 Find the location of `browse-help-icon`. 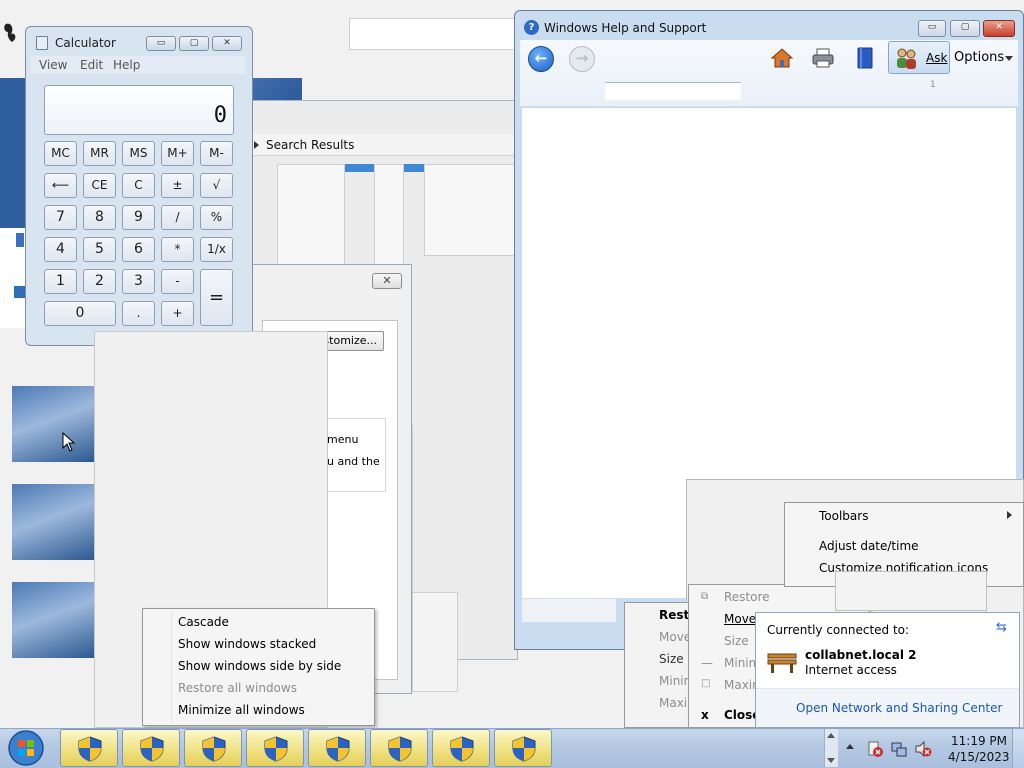

browse-help-icon is located at coordinates (865, 58).